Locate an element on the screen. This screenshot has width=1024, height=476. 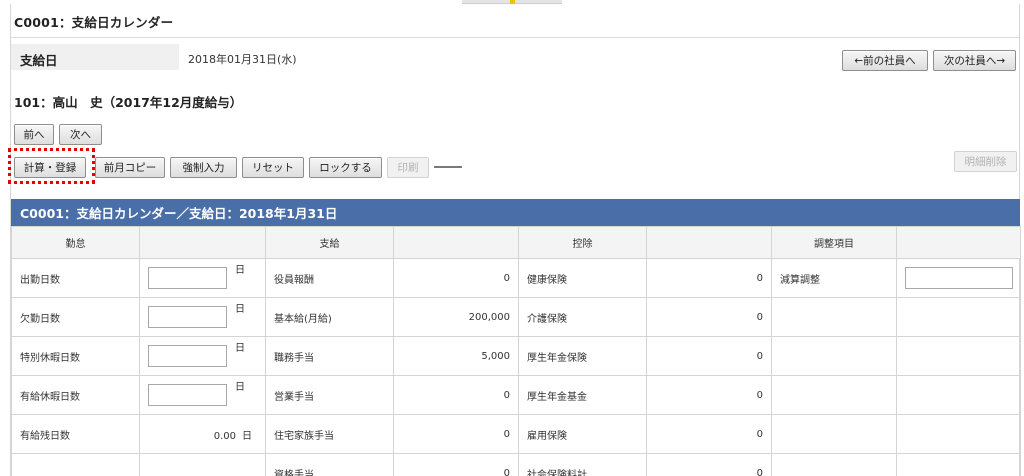
adjustment-input is located at coordinates (959, 278).